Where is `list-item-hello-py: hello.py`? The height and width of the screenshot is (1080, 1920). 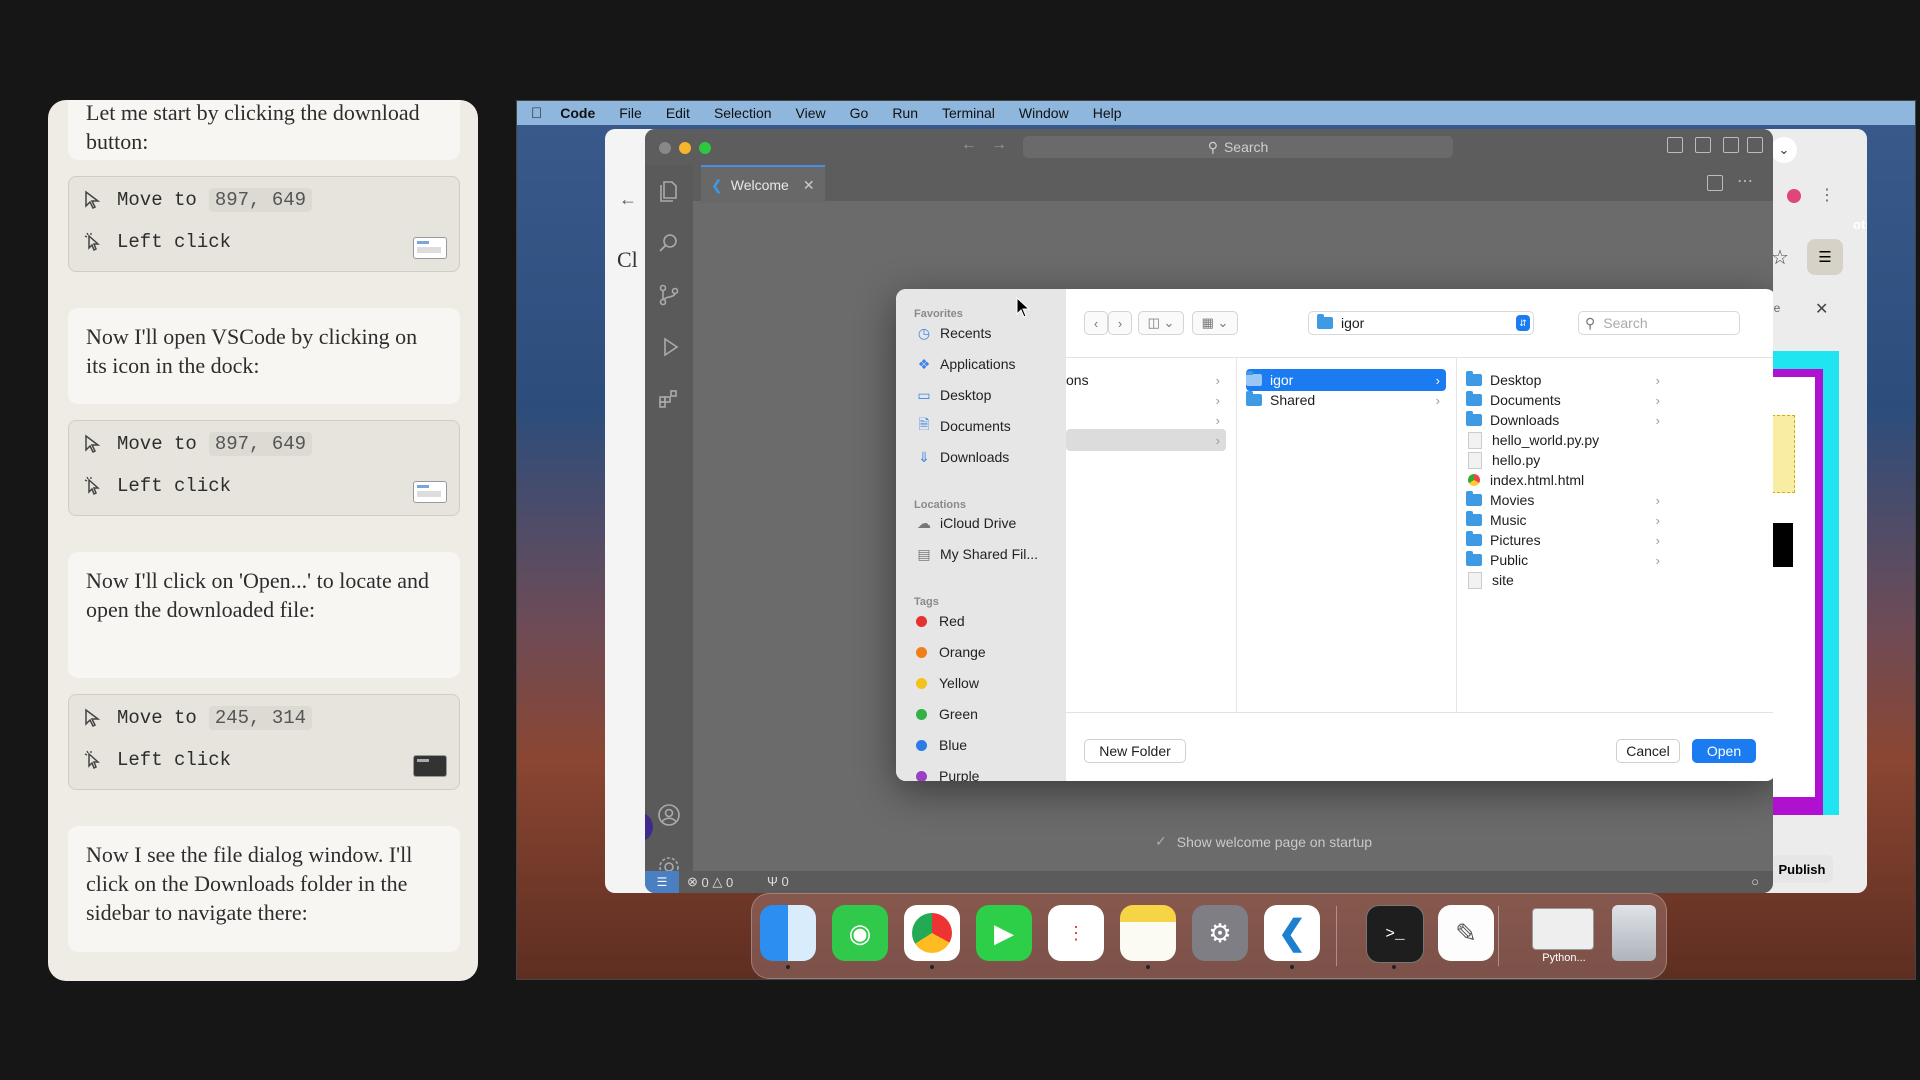 list-item-hello-py: hello.py is located at coordinates (1566, 460).